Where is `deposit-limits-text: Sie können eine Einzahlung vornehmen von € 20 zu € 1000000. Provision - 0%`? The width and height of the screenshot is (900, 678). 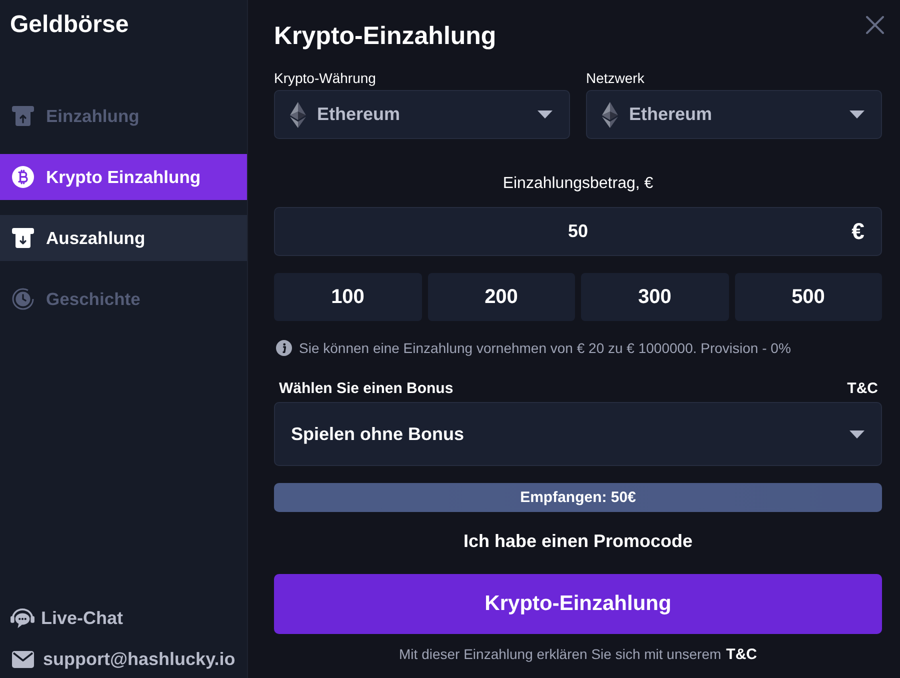 deposit-limits-text: Sie können eine Einzahlung vornehmen von € 20 zu € 1000000. Provision - 0% is located at coordinates (545, 348).